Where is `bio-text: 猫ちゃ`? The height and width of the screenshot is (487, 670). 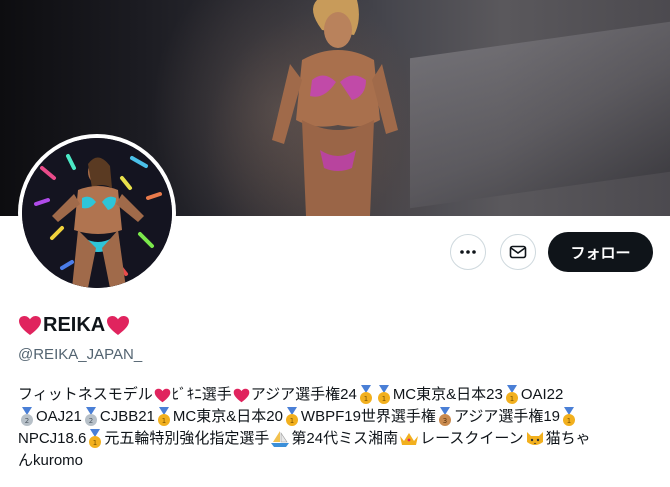
bio-text: 猫ちゃ is located at coordinates (568, 438).